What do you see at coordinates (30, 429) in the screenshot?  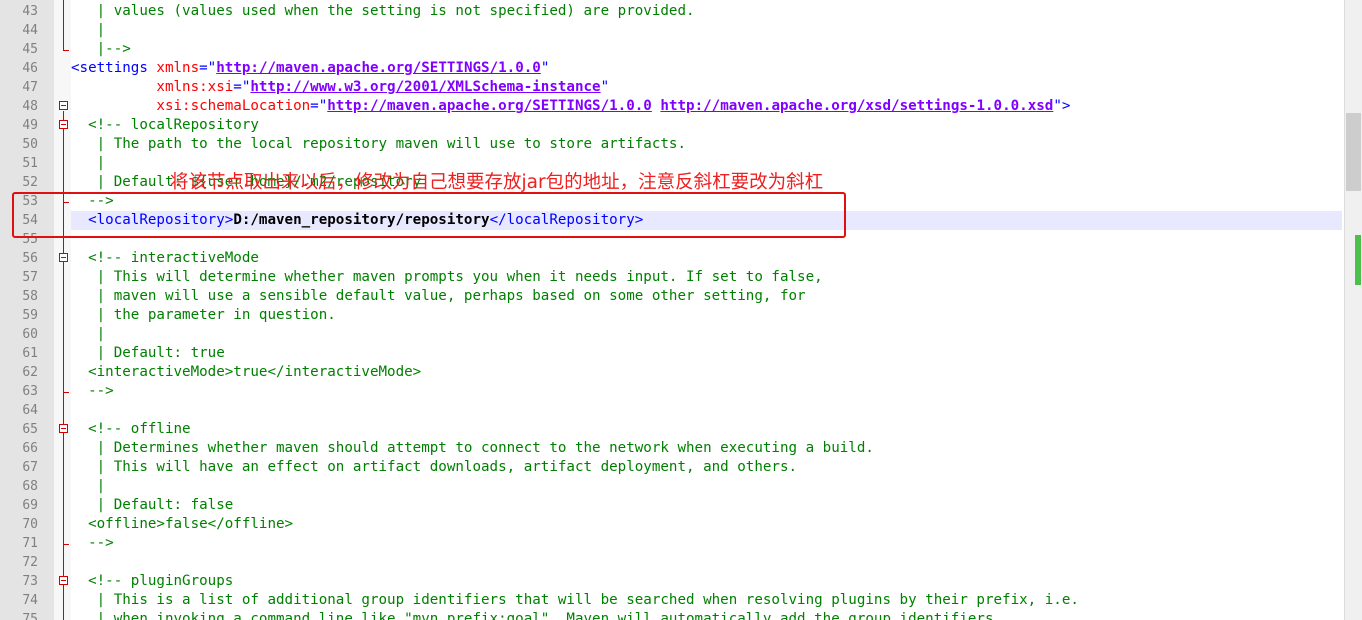 I see `line-number: 65` at bounding box center [30, 429].